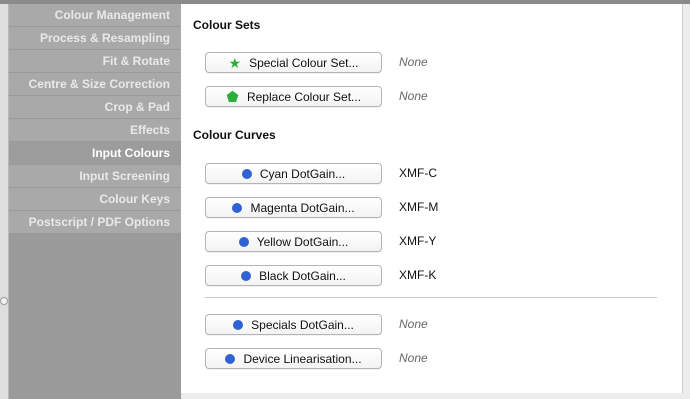 The image size is (690, 399). What do you see at coordinates (418, 241) in the screenshot?
I see `yellow-dotgain-value: XMF-Y` at bounding box center [418, 241].